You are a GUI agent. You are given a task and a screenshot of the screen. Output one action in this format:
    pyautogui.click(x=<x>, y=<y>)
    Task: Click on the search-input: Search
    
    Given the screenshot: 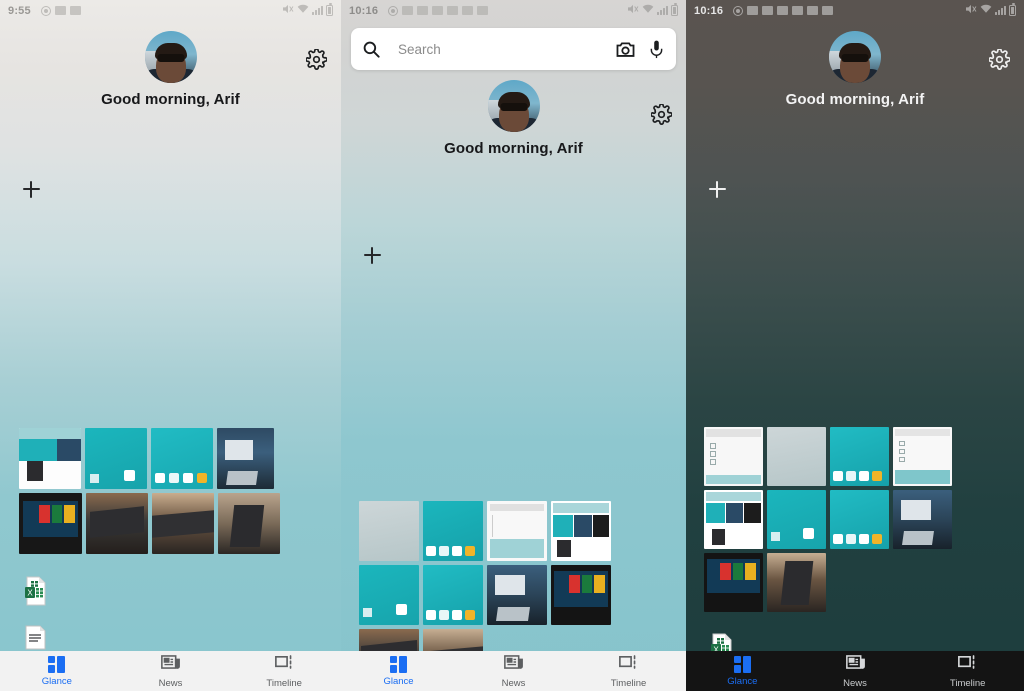 What is the action you would take?
    pyautogui.click(x=507, y=49)
    